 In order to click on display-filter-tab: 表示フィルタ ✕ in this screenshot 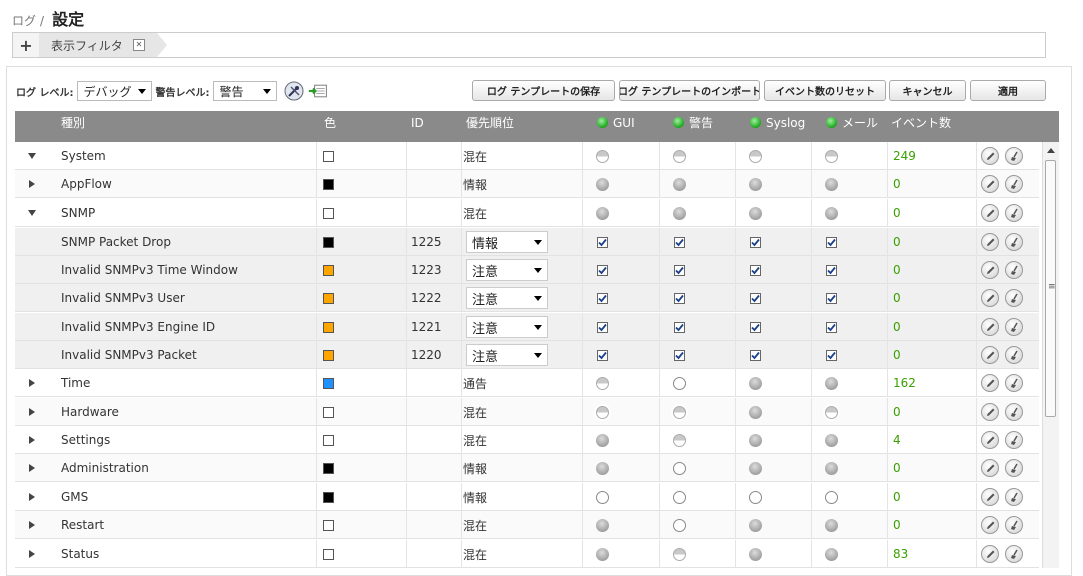, I will do `click(103, 45)`.